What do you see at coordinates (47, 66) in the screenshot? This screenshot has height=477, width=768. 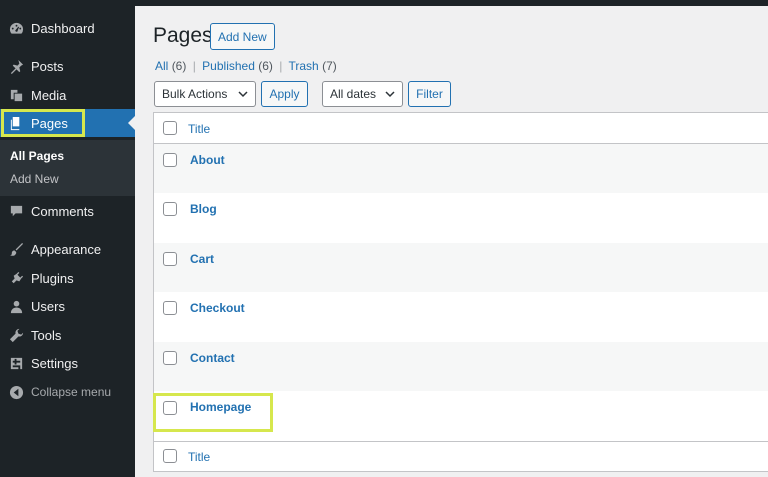 I see `sidebar-item-label: Posts` at bounding box center [47, 66].